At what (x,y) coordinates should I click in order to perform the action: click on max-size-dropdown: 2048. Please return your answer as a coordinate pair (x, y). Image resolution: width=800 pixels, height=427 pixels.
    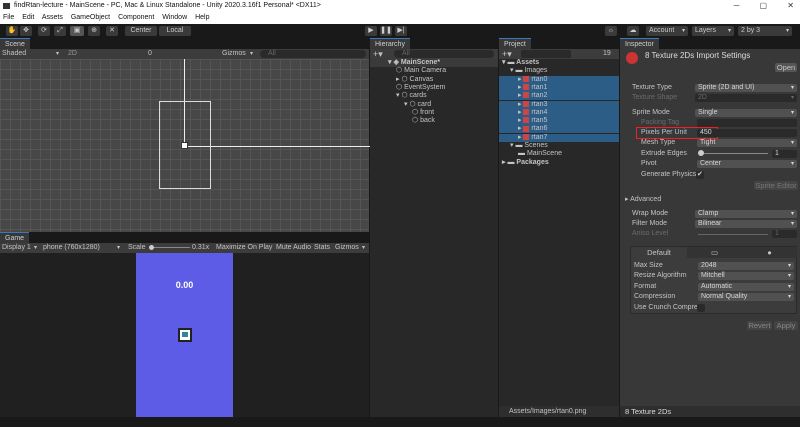
    Looking at the image, I should click on (746, 266).